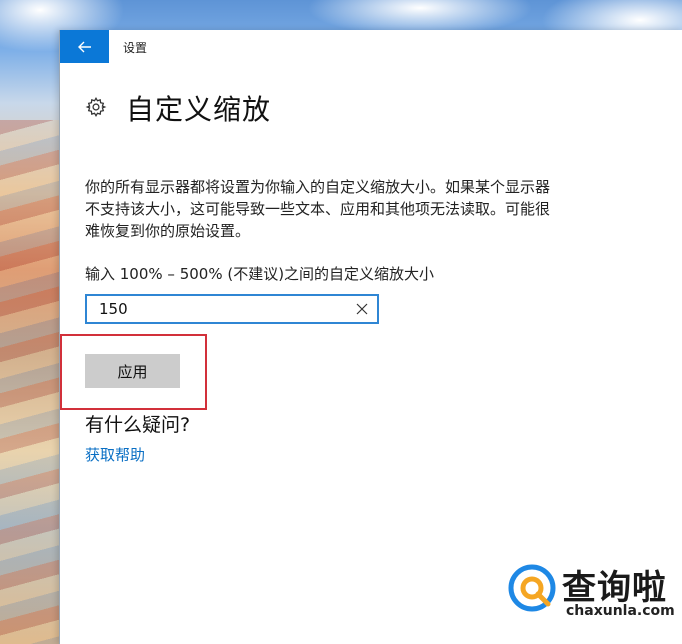 Image resolution: width=682 pixels, height=644 pixels. I want to click on get-help-link: 获取帮助, so click(115, 454).